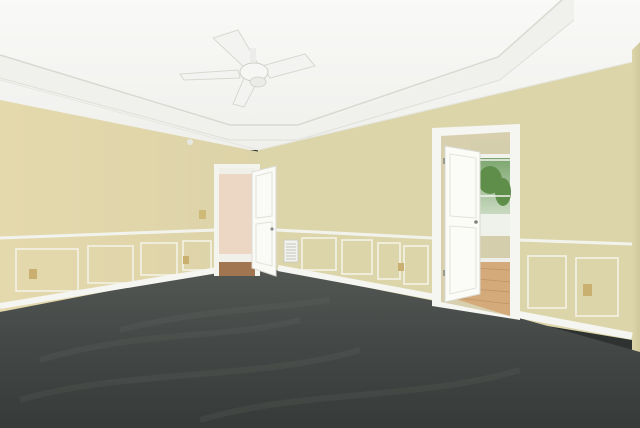 The width and height of the screenshot is (640, 428). What do you see at coordinates (291, 251) in the screenshot?
I see `hvac-vent-icon` at bounding box center [291, 251].